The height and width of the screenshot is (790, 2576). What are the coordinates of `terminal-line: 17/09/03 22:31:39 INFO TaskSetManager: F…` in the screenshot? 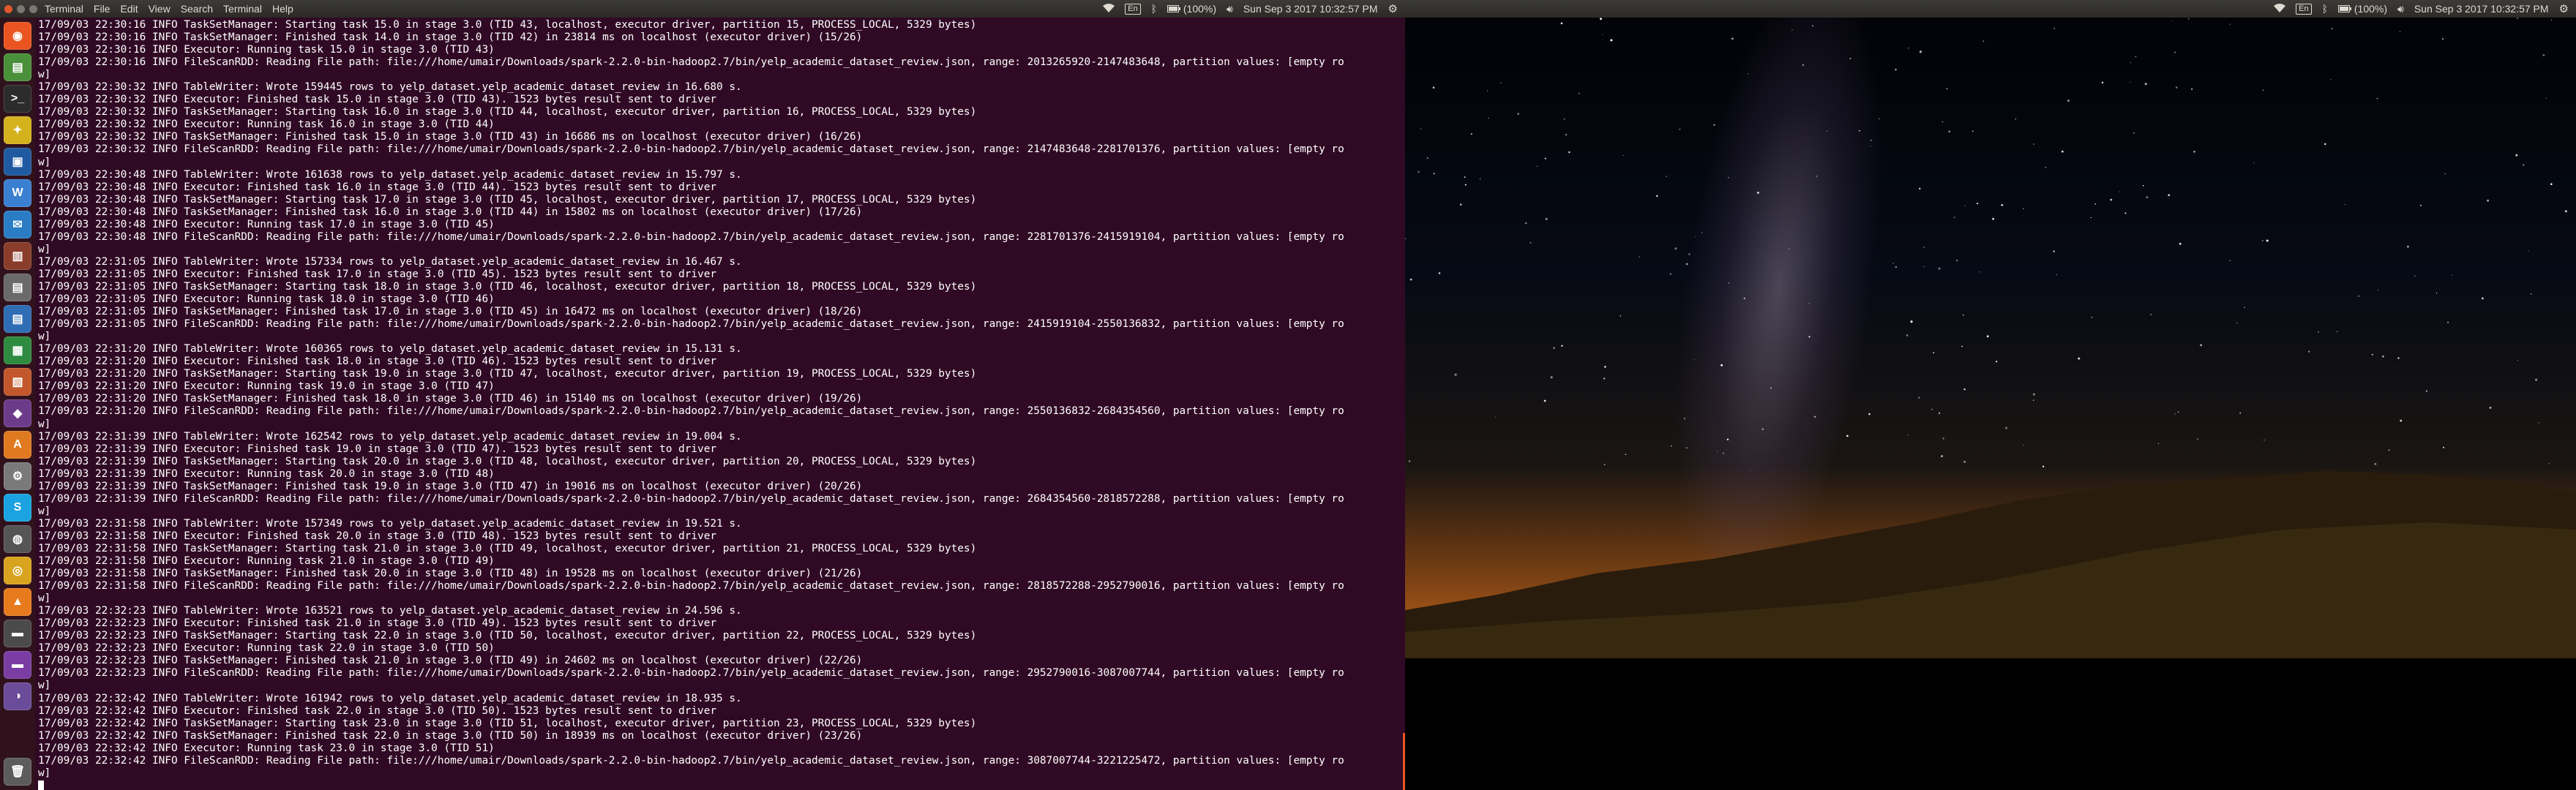 It's located at (450, 486).